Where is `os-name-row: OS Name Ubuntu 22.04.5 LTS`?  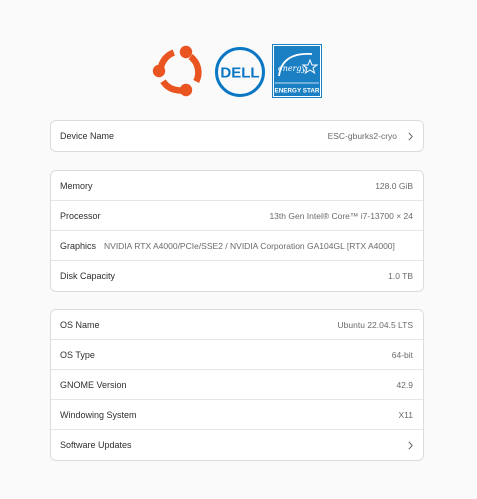 os-name-row: OS Name Ubuntu 22.04.5 LTS is located at coordinates (237, 325).